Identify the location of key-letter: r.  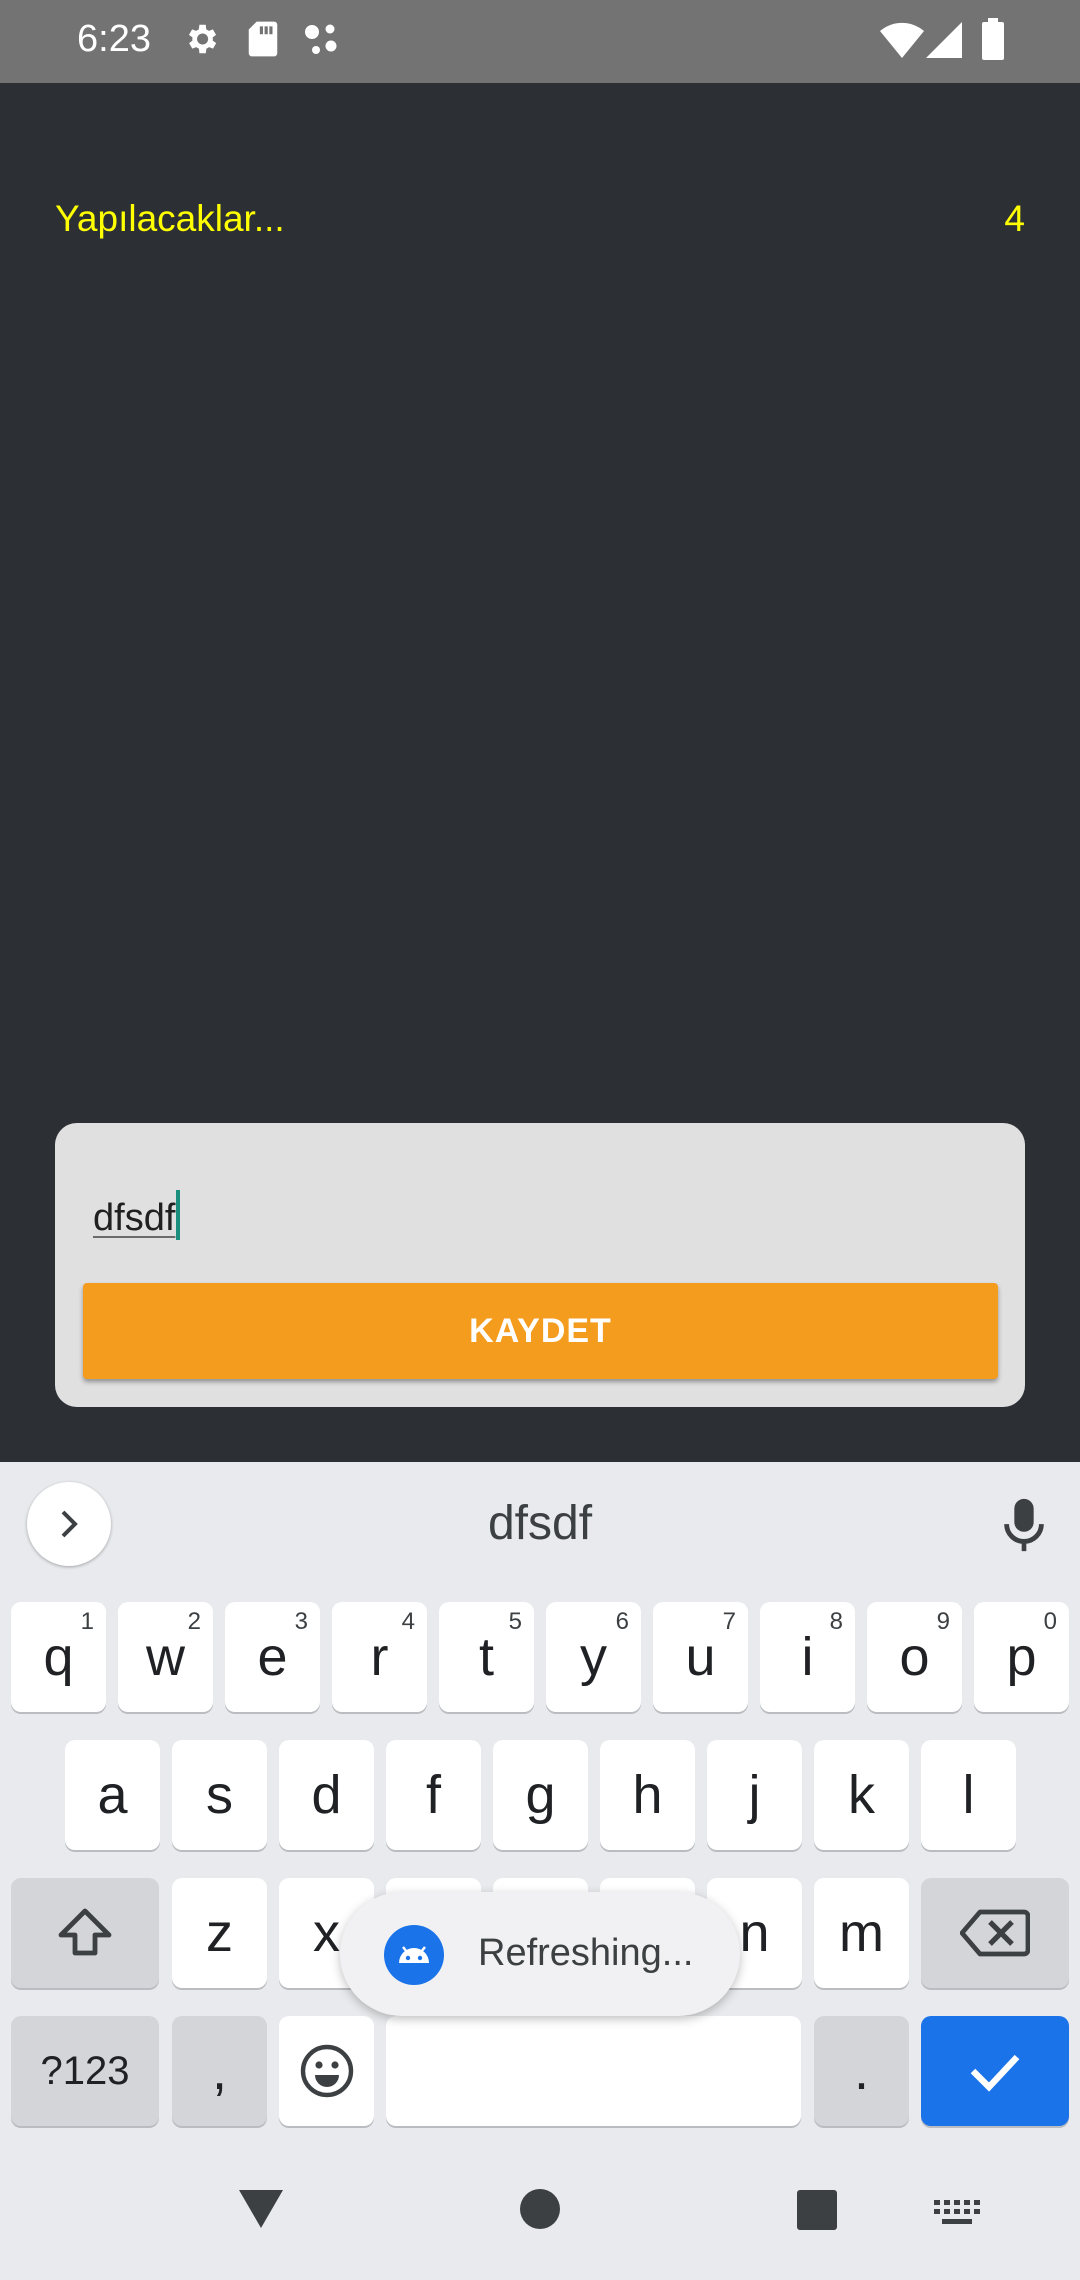
(379, 1657).